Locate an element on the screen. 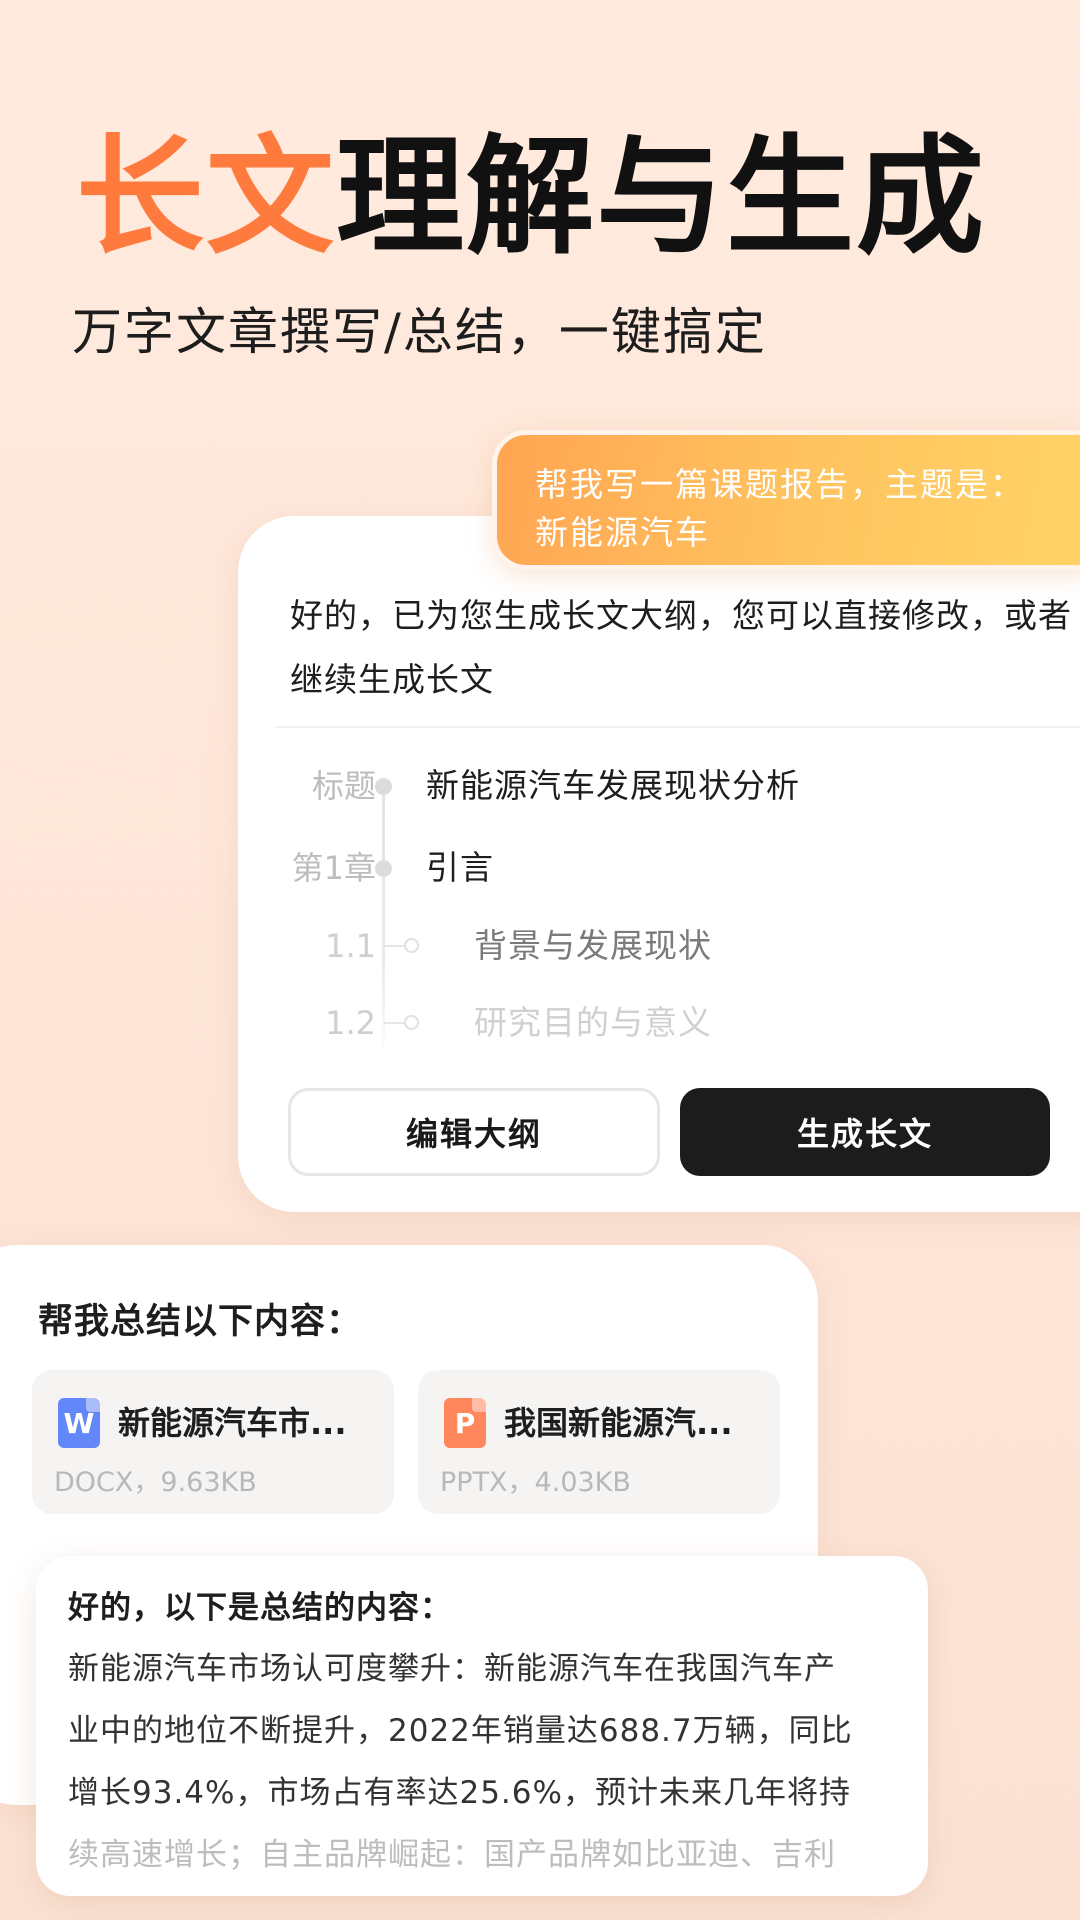 The width and height of the screenshot is (1080, 1920). file-attachment: W 新能源汽车市... DOCX，9.63KB is located at coordinates (213, 1442).